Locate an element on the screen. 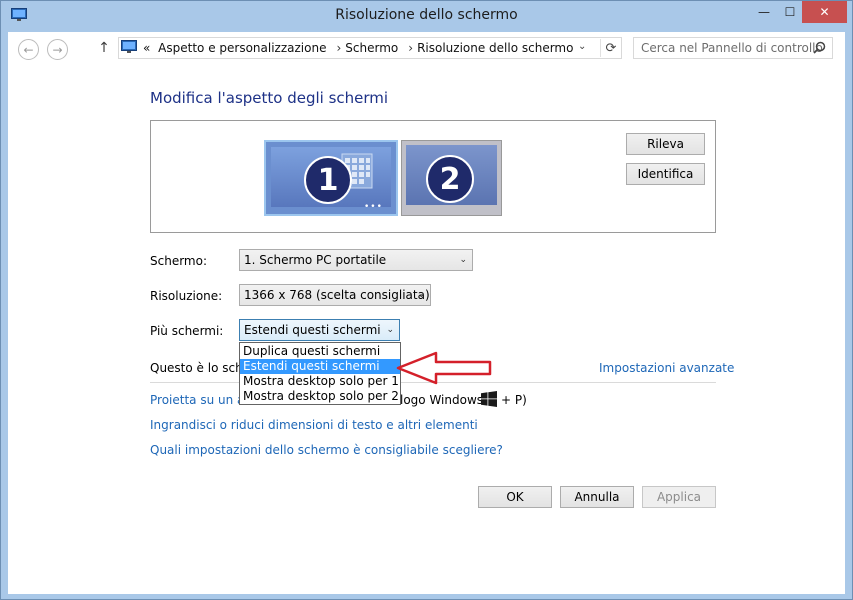 Image resolution: width=853 pixels, height=600 pixels. resolution-select: 1366 x 768 (scelta consigliata) ⌄ is located at coordinates (335, 295).